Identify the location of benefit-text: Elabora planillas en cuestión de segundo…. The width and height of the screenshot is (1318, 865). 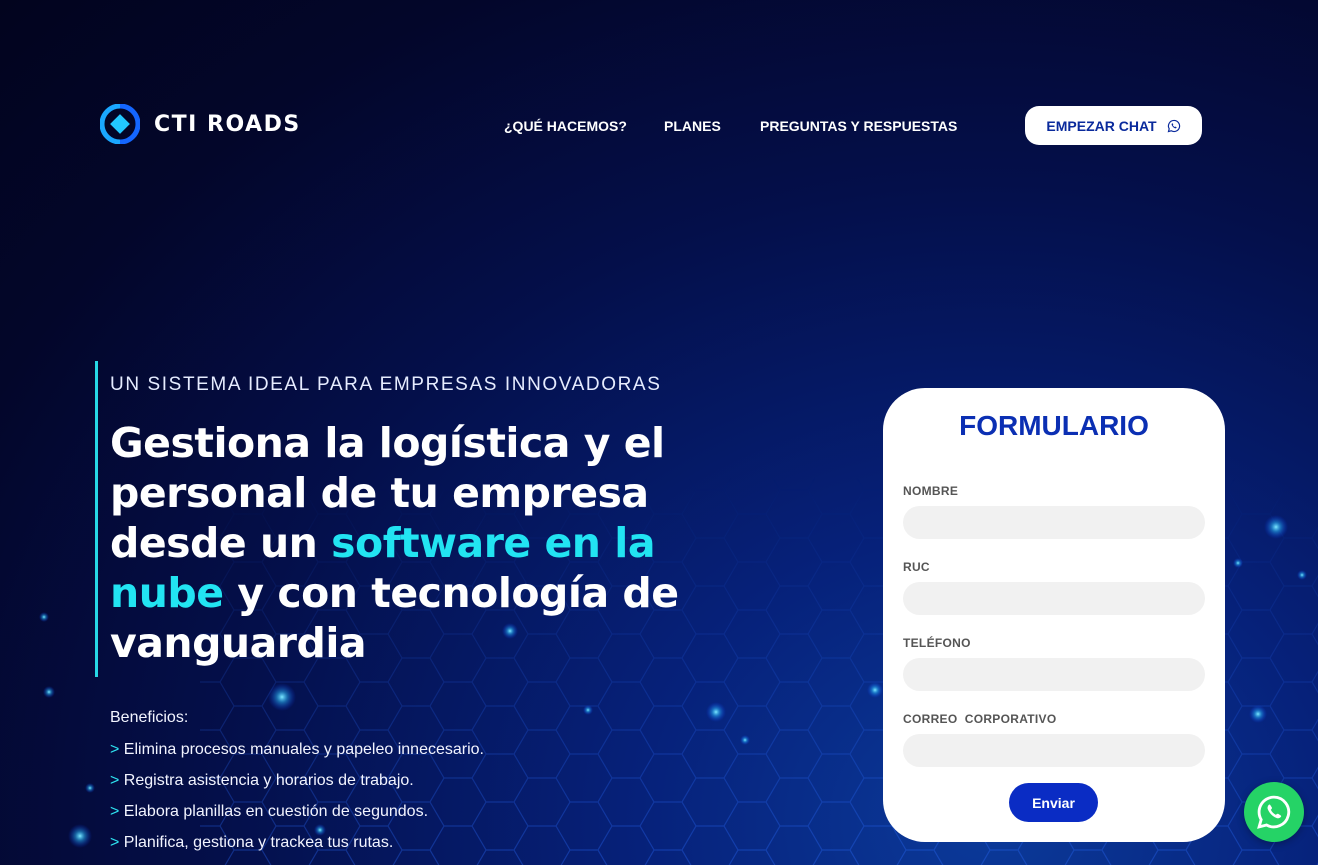
(276, 811).